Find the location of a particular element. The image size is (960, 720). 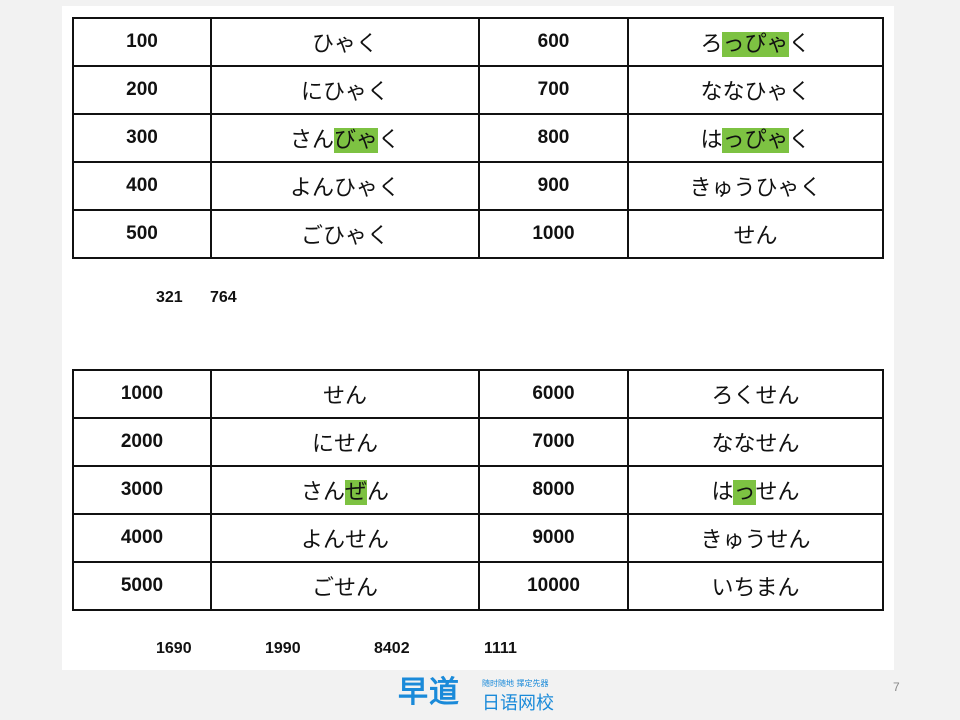

reading-text: ごせん is located at coordinates (344, 588).